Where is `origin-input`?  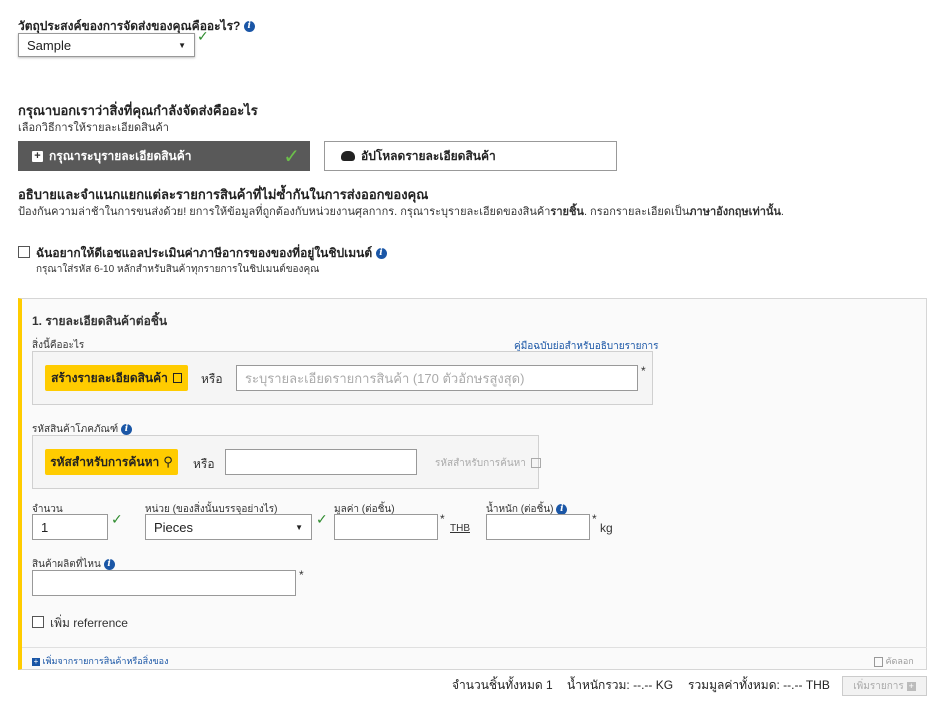
origin-input is located at coordinates (164, 583).